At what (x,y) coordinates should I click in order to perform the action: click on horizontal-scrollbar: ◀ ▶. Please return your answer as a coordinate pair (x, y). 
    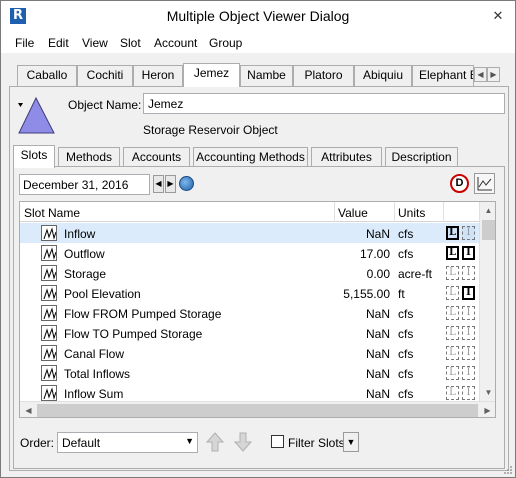
    Looking at the image, I should click on (257, 409).